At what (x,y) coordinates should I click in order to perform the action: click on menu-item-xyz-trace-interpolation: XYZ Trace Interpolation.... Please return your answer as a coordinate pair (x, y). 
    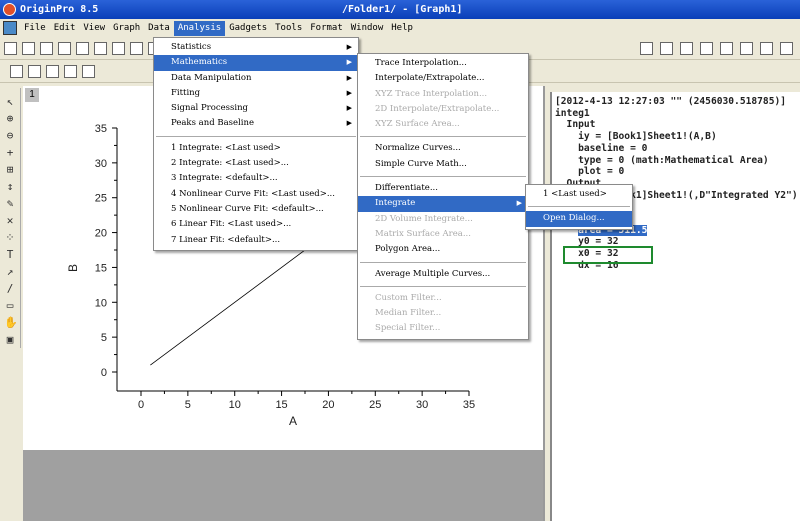
    Looking at the image, I should click on (443, 94).